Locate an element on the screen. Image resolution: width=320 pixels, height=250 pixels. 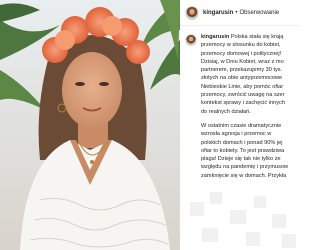
username-link: kingarusin is located at coordinates (218, 13).